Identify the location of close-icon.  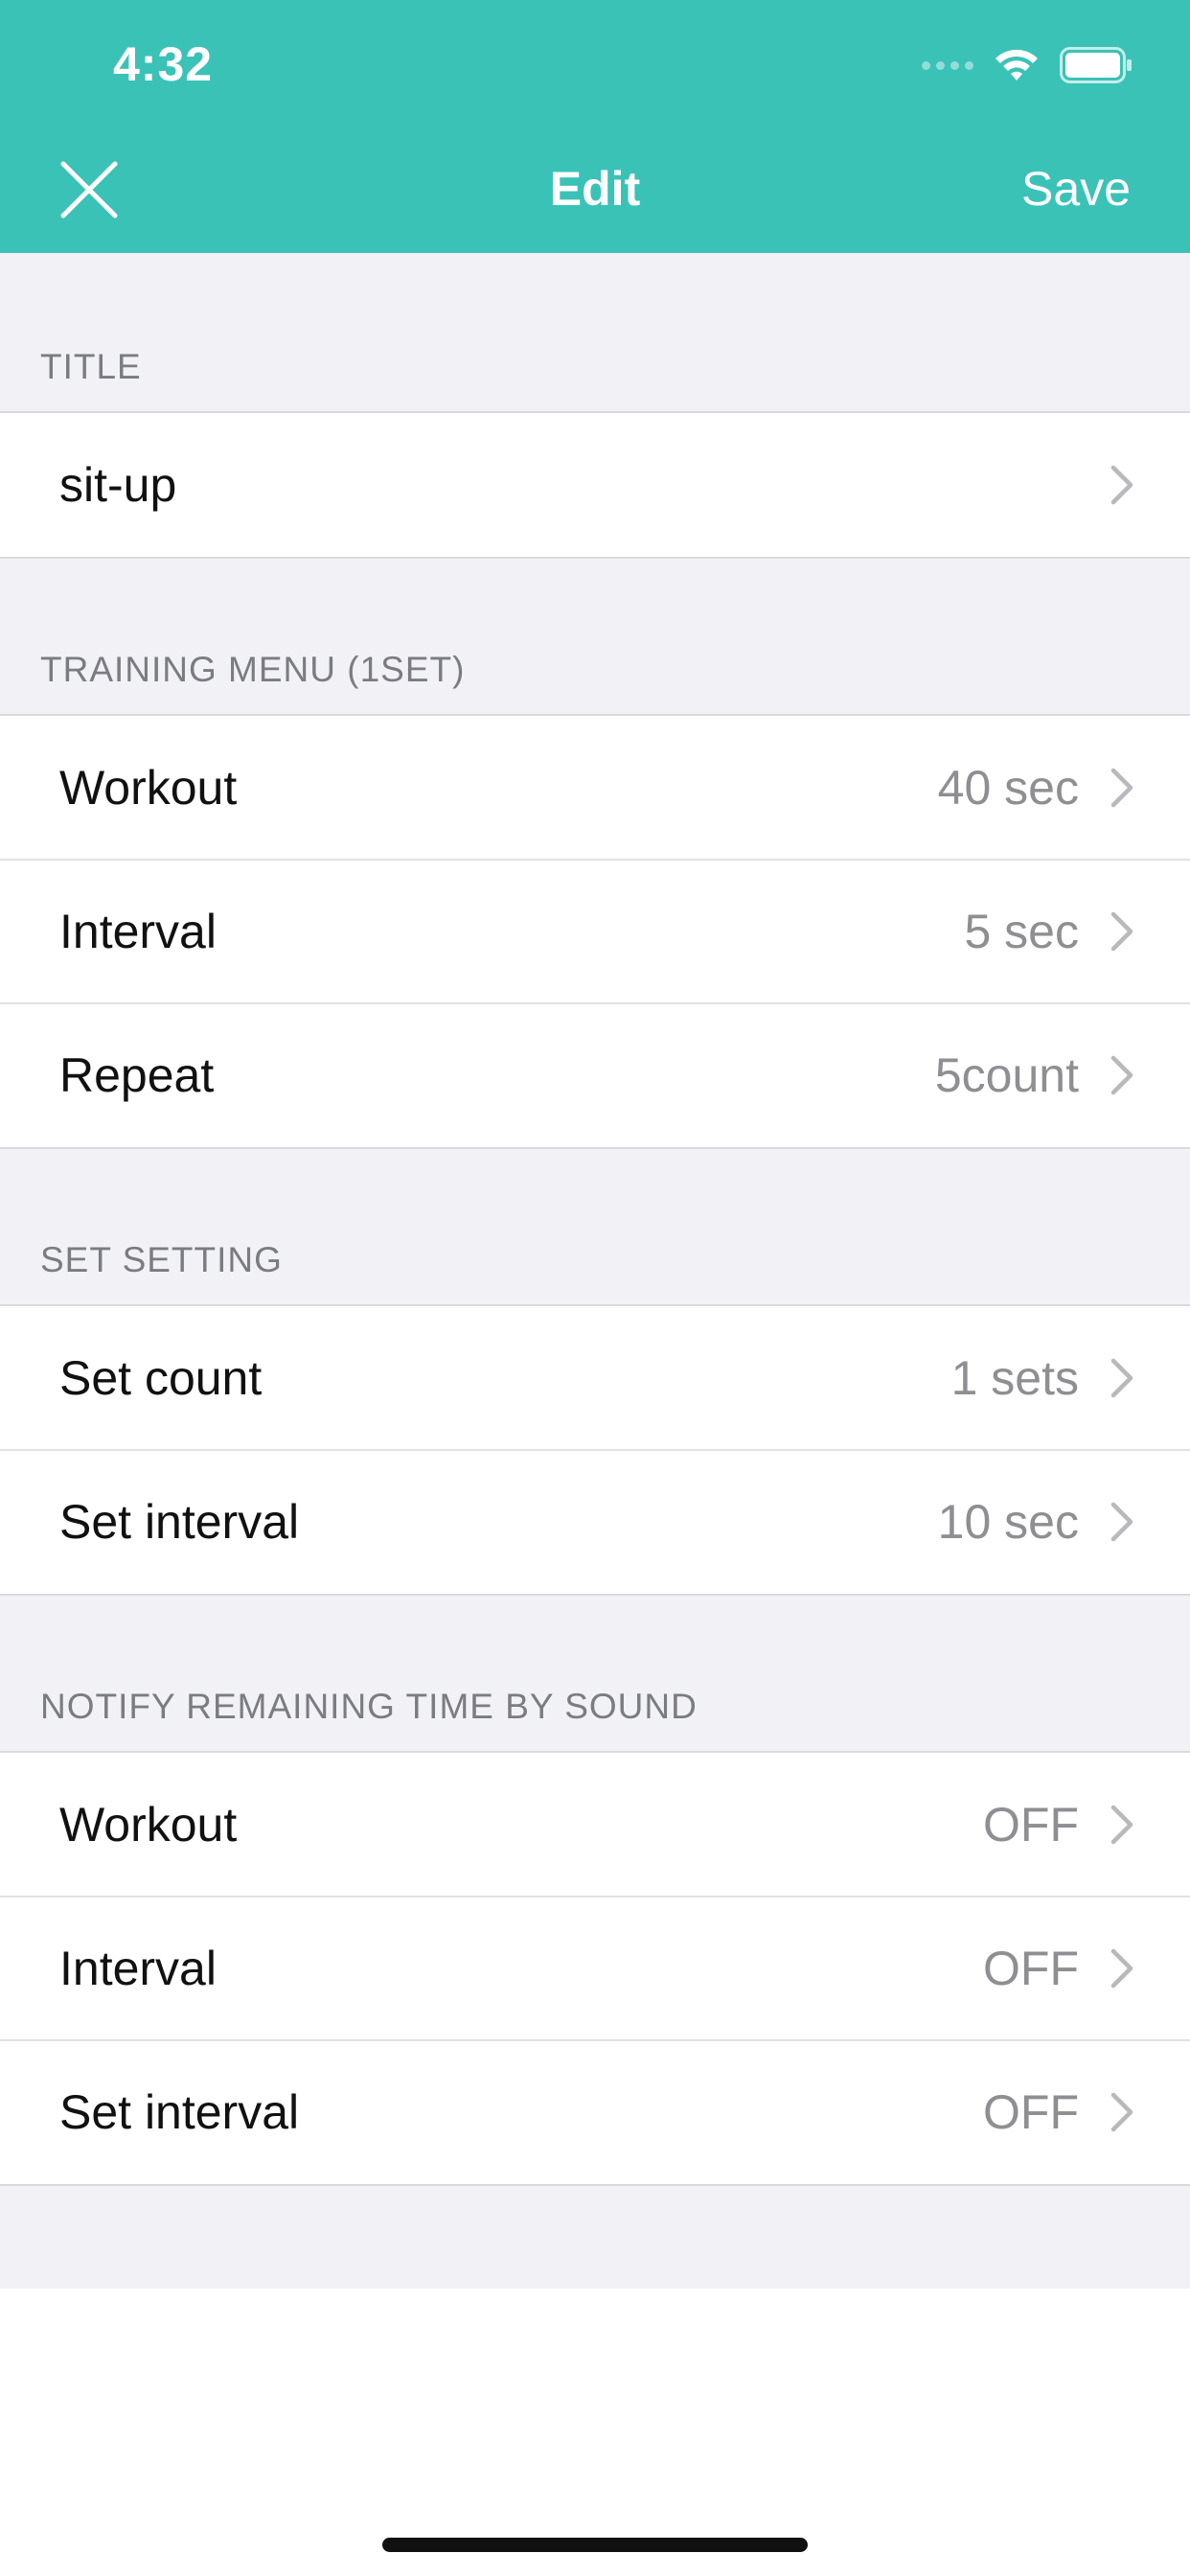
(89, 189).